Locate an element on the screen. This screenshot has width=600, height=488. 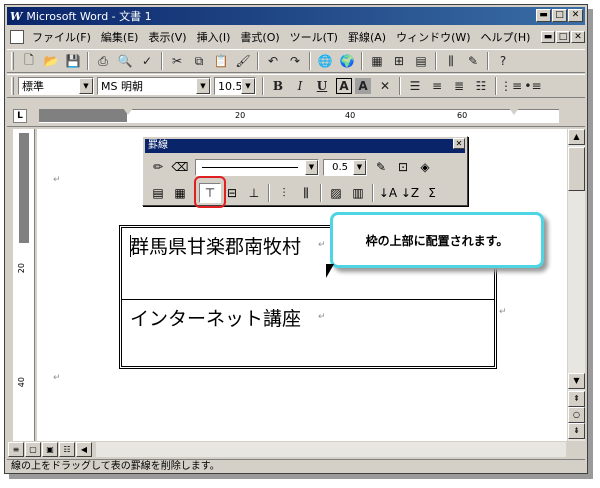
shading-color-icon: ◈ is located at coordinates (425, 167).